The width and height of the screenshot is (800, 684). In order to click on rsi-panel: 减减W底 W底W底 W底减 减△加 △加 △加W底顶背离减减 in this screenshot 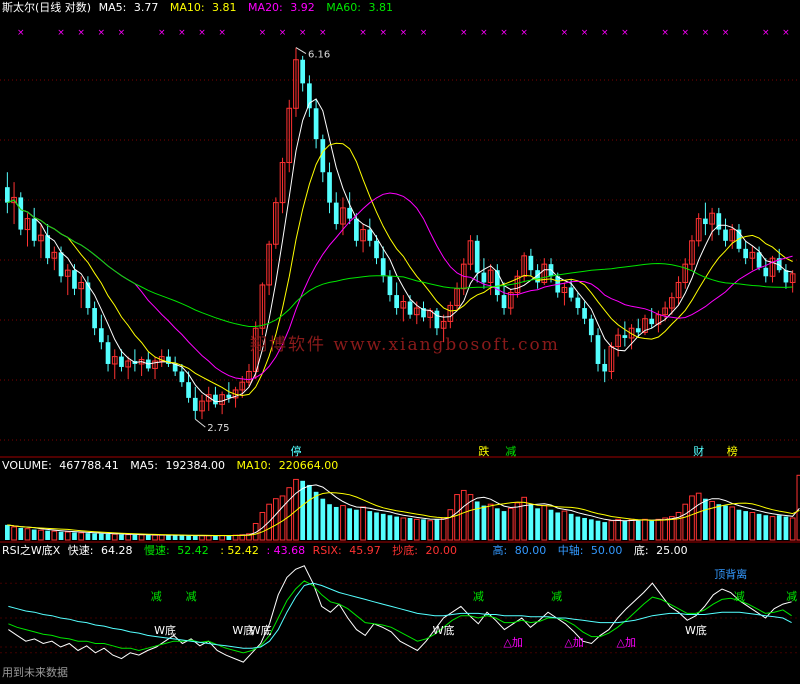, I will do `click(400, 614)`.